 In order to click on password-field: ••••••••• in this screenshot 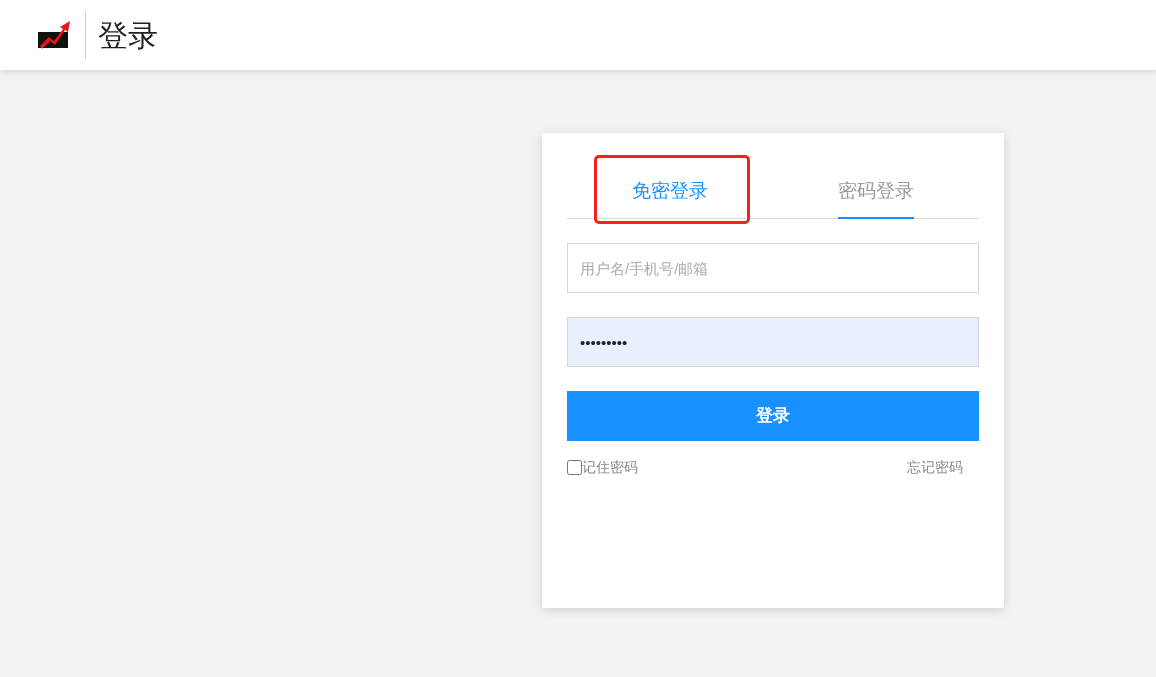, I will do `click(773, 342)`.